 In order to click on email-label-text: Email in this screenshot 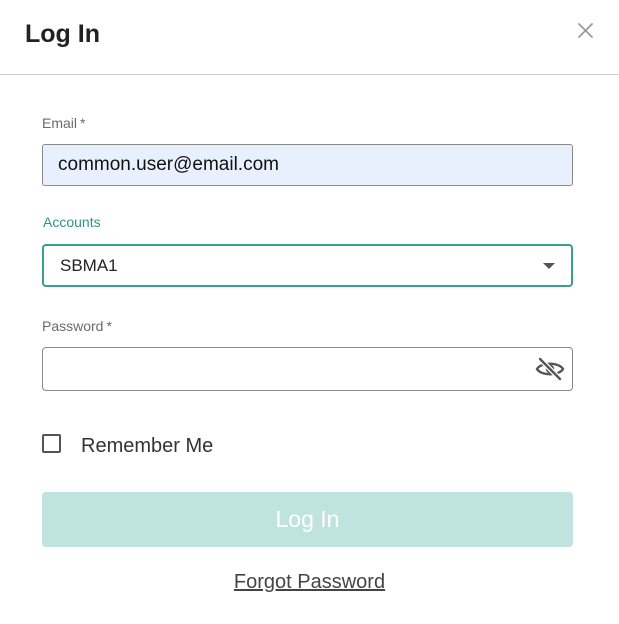, I will do `click(60, 123)`.